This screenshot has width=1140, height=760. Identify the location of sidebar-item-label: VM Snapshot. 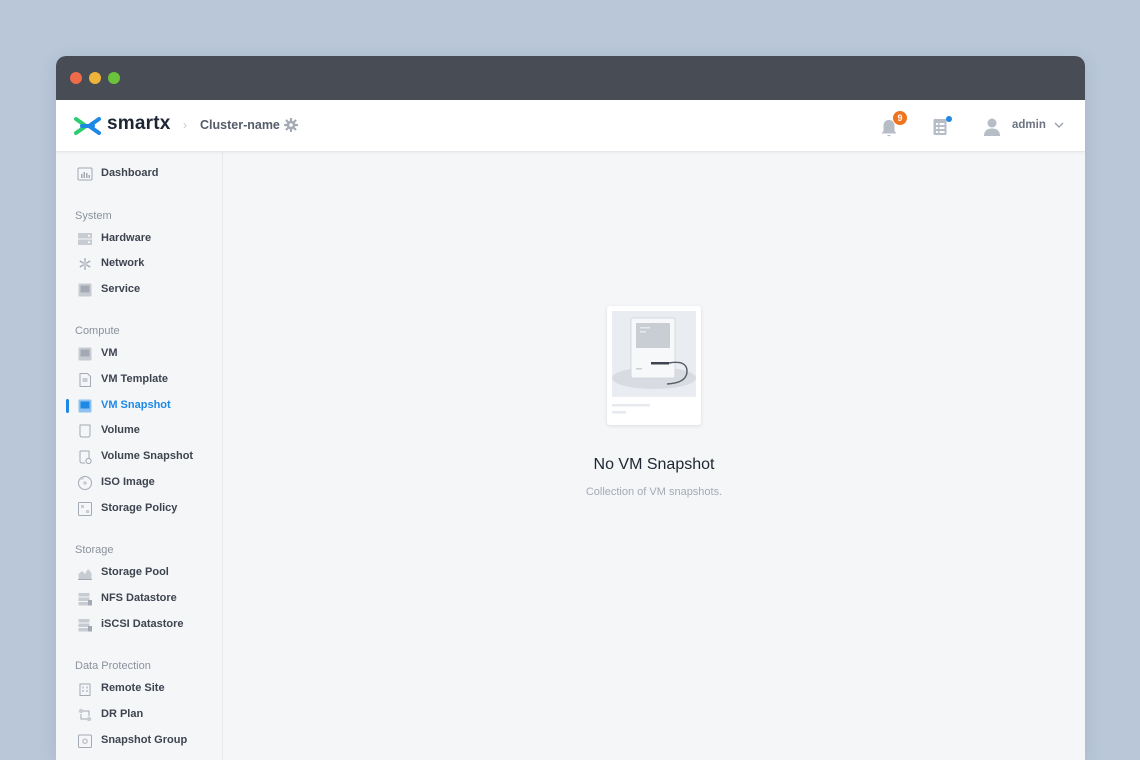
(136, 405).